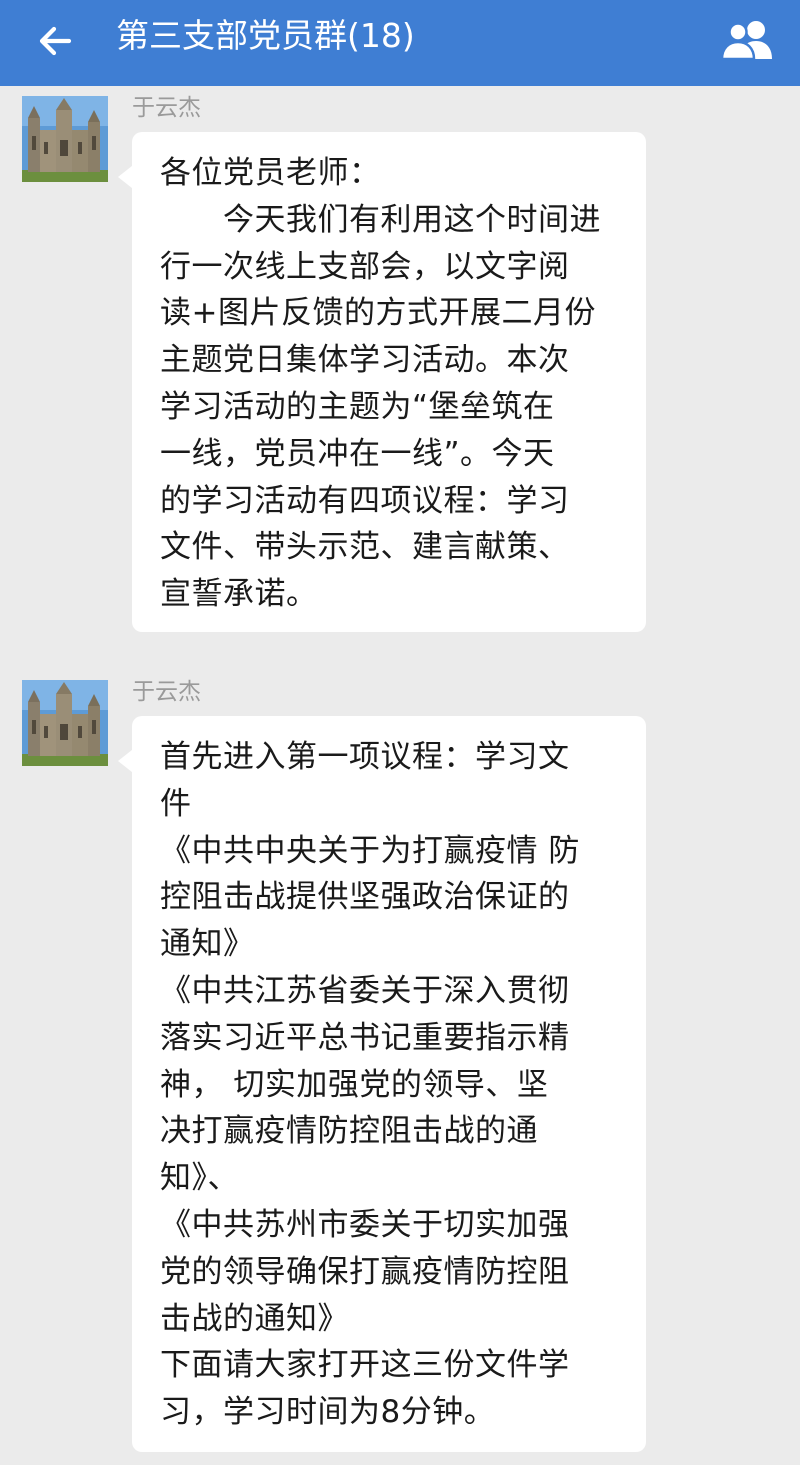  What do you see at coordinates (270, 173) in the screenshot?
I see `message-line: 各位党员老师：` at bounding box center [270, 173].